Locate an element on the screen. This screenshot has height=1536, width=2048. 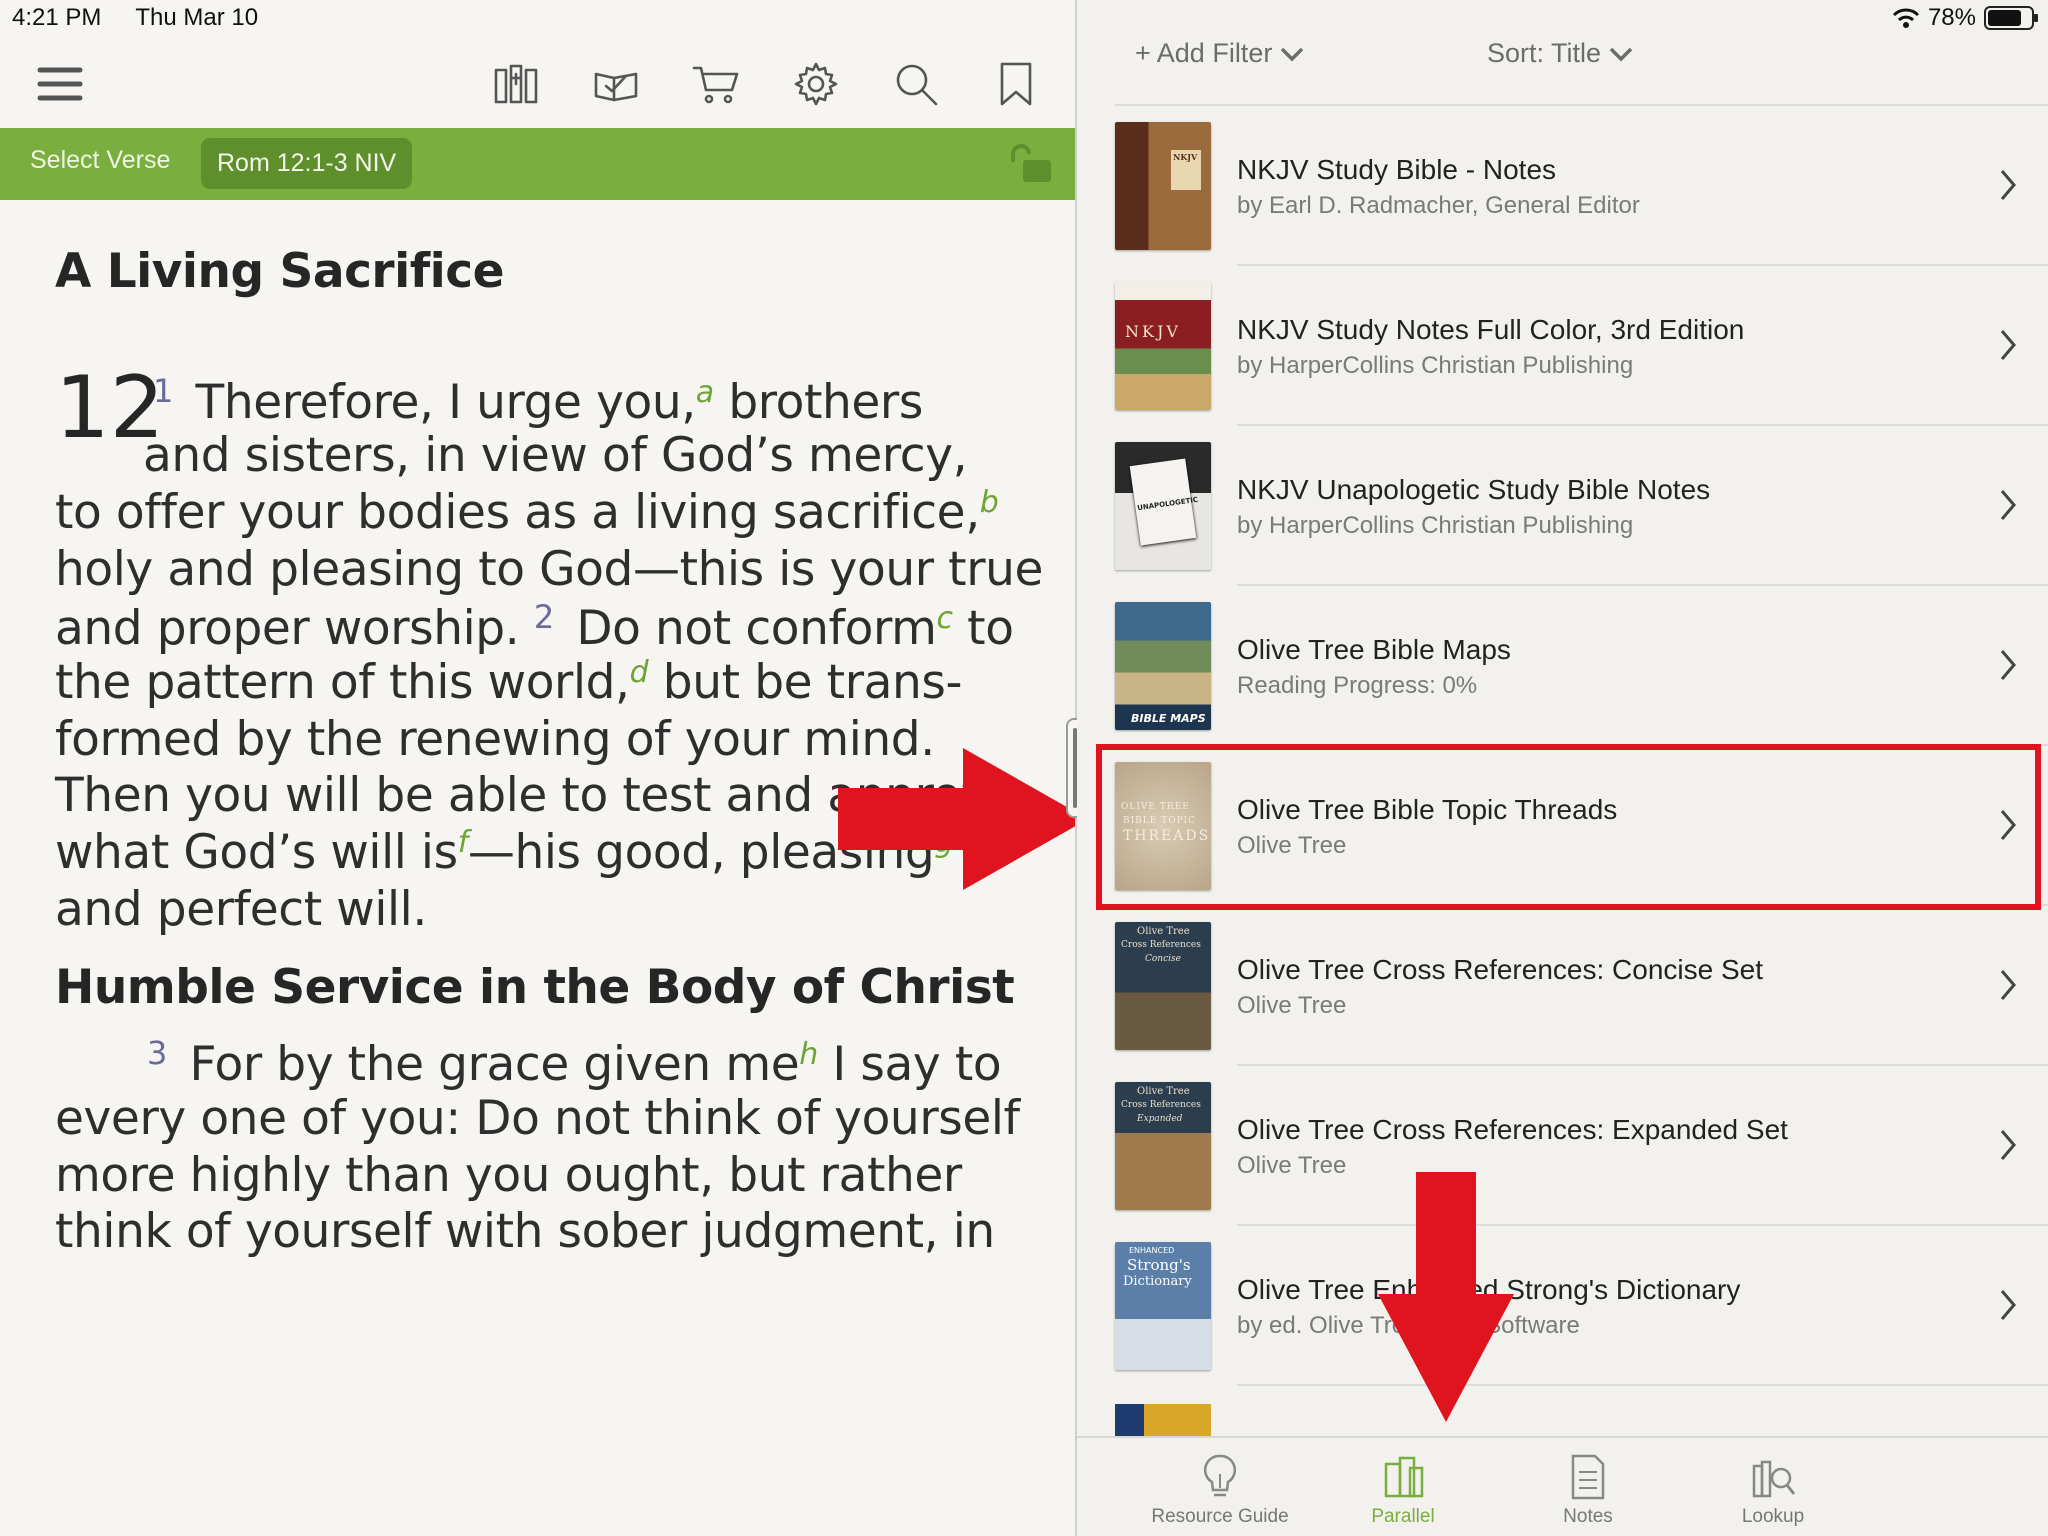
footnote-marker: d is located at coordinates (639, 672).